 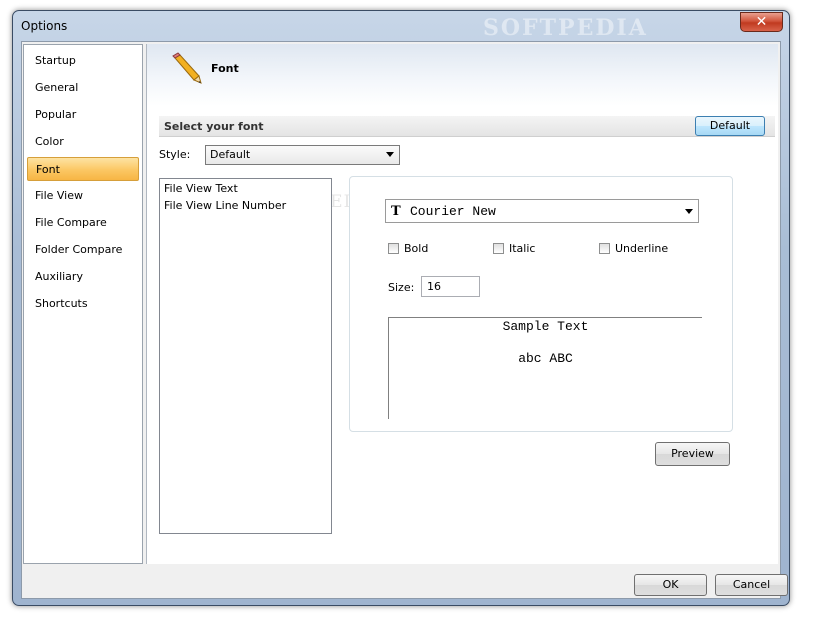 What do you see at coordinates (545, 368) in the screenshot?
I see `font-preview-area: Sample Text abc ABC` at bounding box center [545, 368].